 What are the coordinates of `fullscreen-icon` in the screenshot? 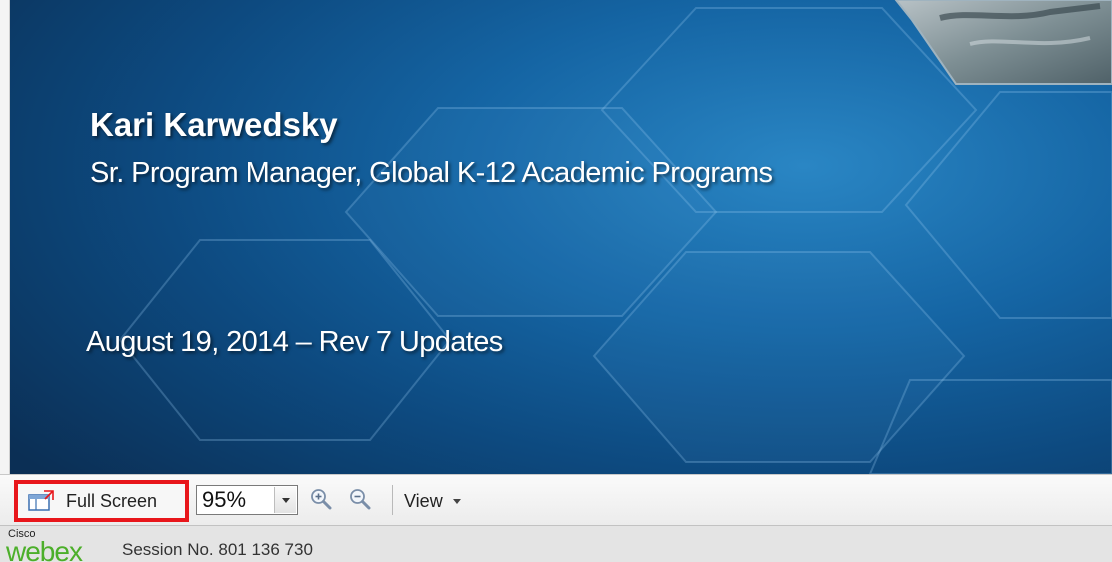 It's located at (41, 500).